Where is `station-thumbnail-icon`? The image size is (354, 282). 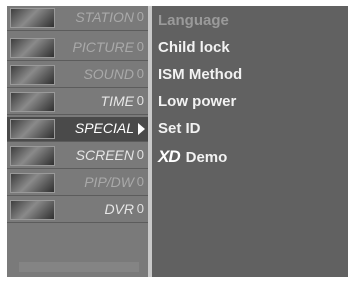 station-thumbnail-icon is located at coordinates (32, 18).